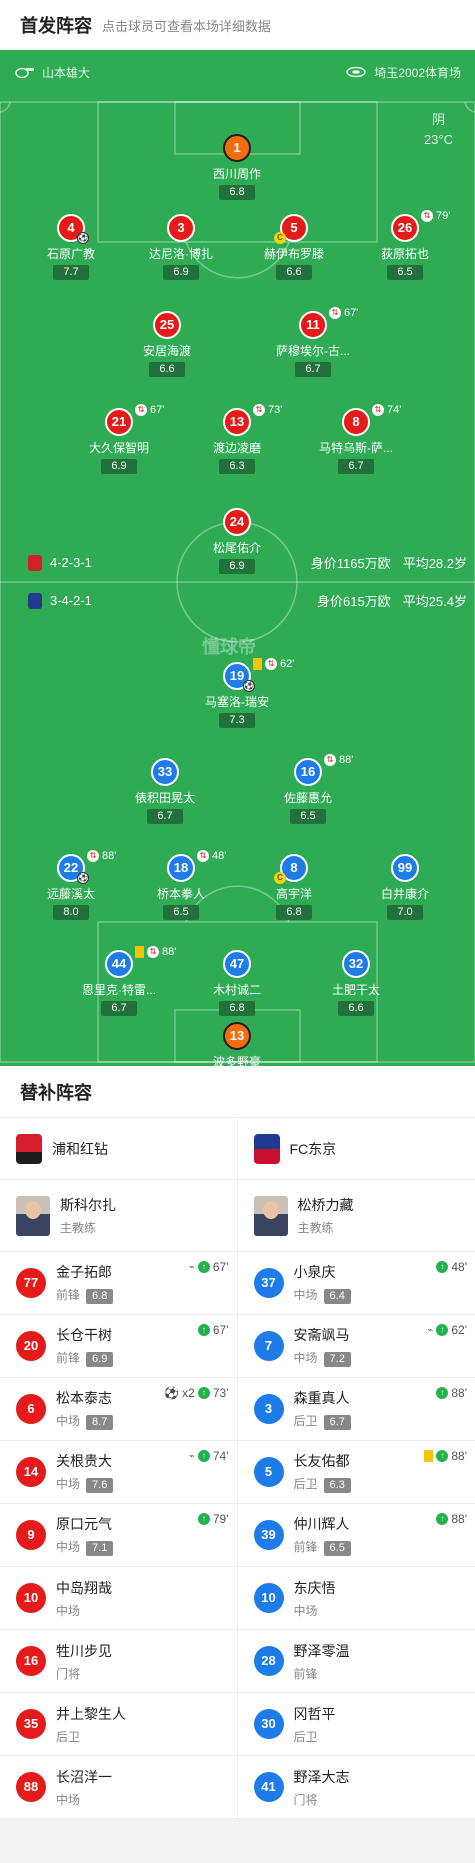  I want to click on sub-player-position: 前锋, so click(68, 1358).